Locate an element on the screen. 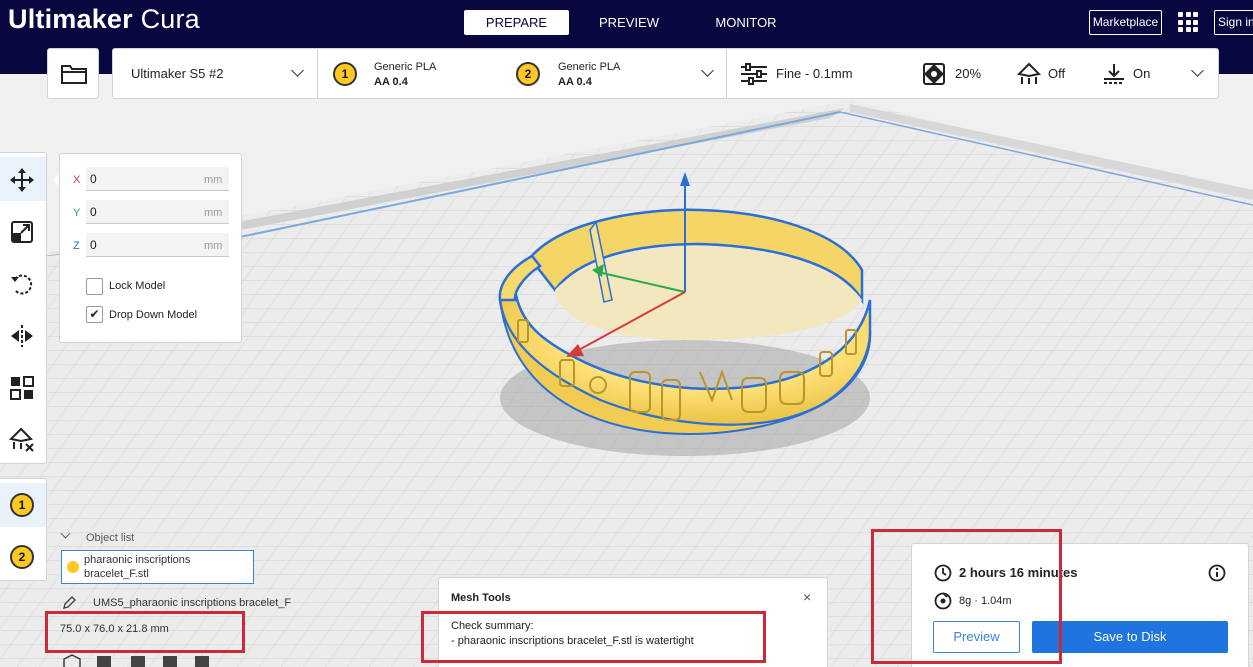 The width and height of the screenshot is (1253, 667). extruder-color-dot is located at coordinates (73, 567).